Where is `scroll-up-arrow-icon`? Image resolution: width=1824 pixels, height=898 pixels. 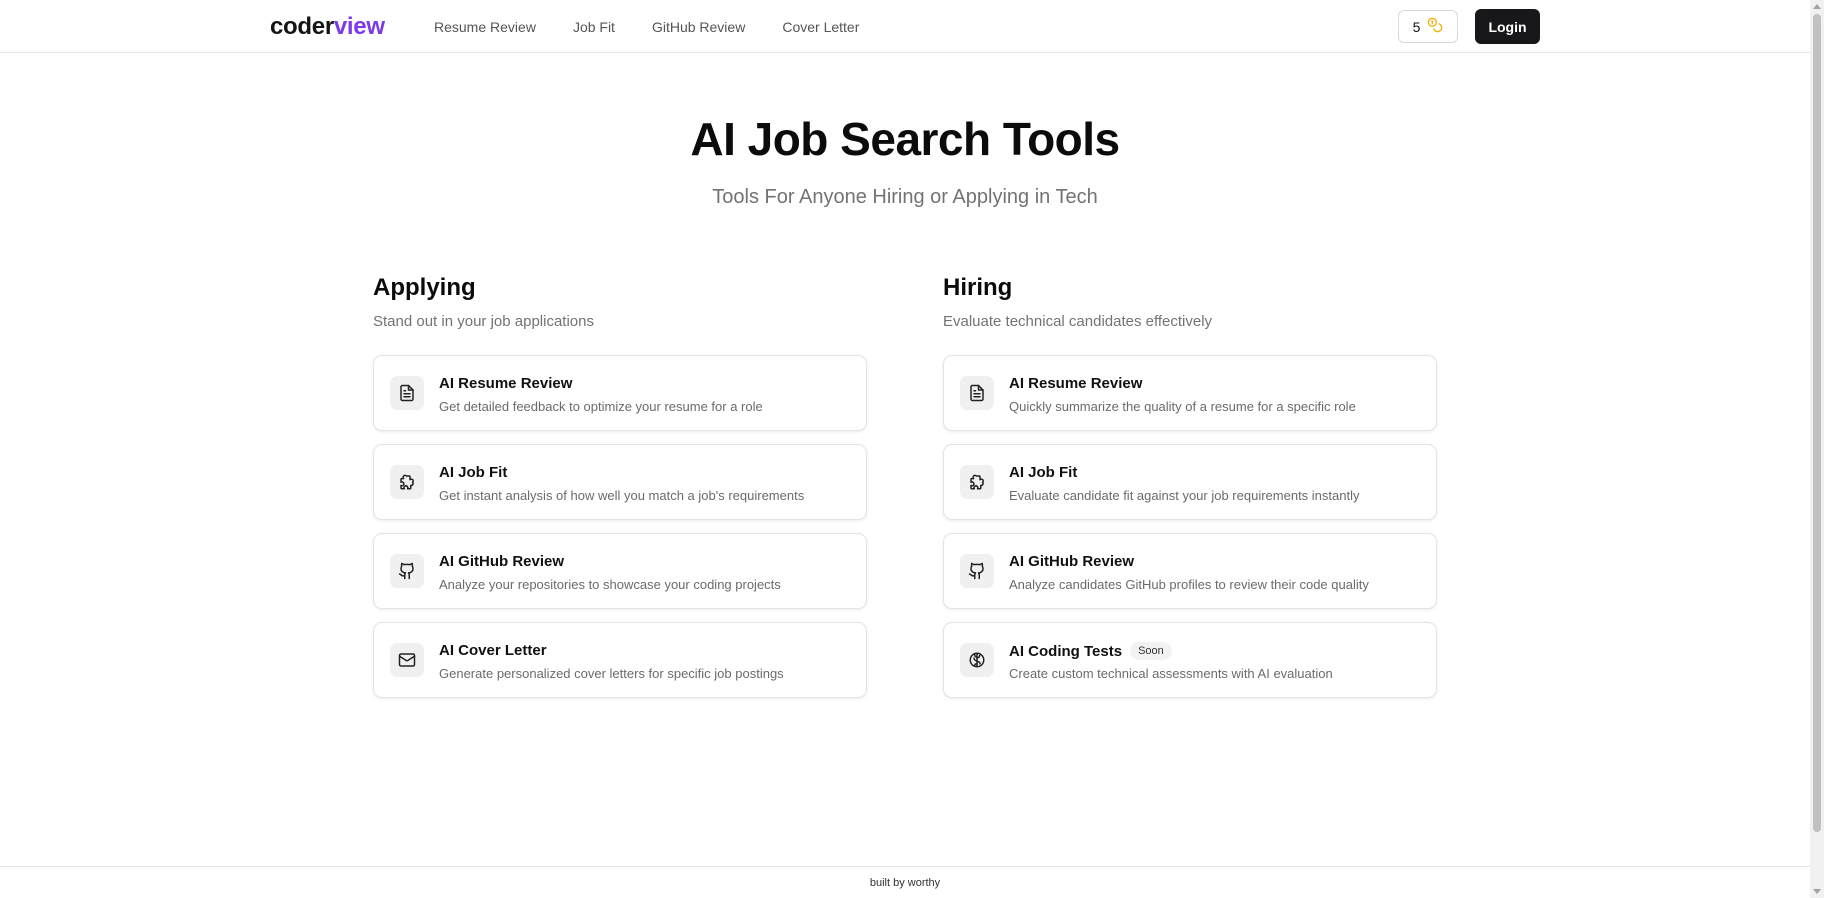
scroll-up-arrow-icon is located at coordinates (1817, 6).